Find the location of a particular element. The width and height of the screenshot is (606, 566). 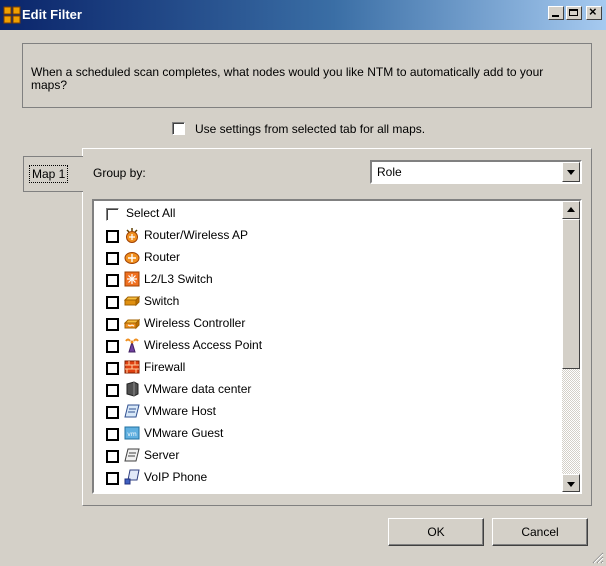

list-item: VMware Host is located at coordinates (330, 412).